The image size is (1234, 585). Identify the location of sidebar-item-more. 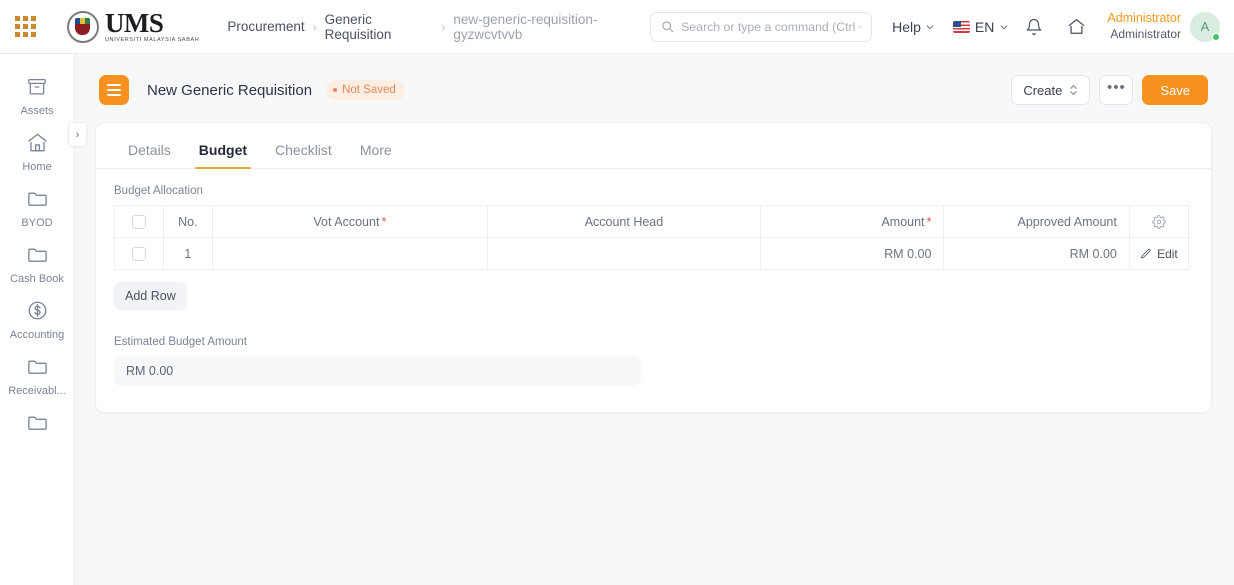
(37, 425).